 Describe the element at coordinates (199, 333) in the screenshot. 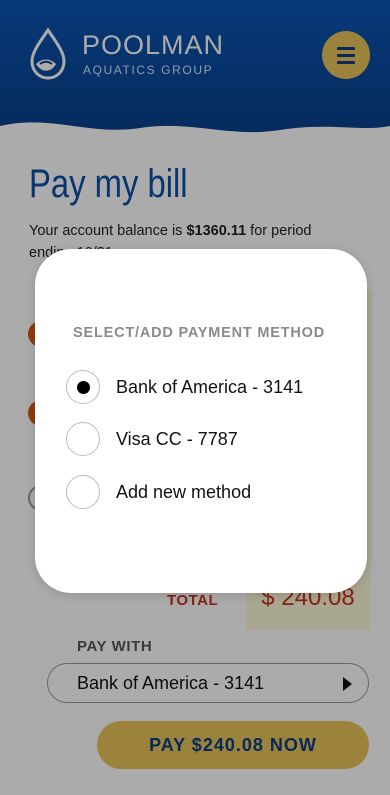

I see `dialog-title: SELECT/ADD PAYMENT METHOD` at that location.